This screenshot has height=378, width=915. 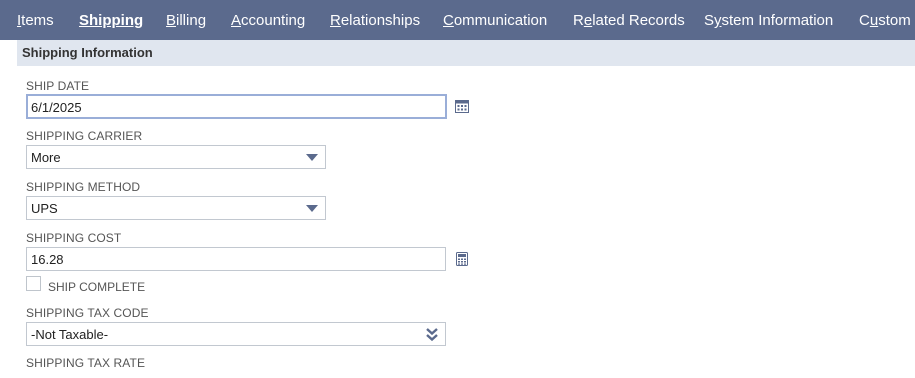 What do you see at coordinates (448, 20) in the screenshot?
I see `tab-communication-accesskey: C` at bounding box center [448, 20].